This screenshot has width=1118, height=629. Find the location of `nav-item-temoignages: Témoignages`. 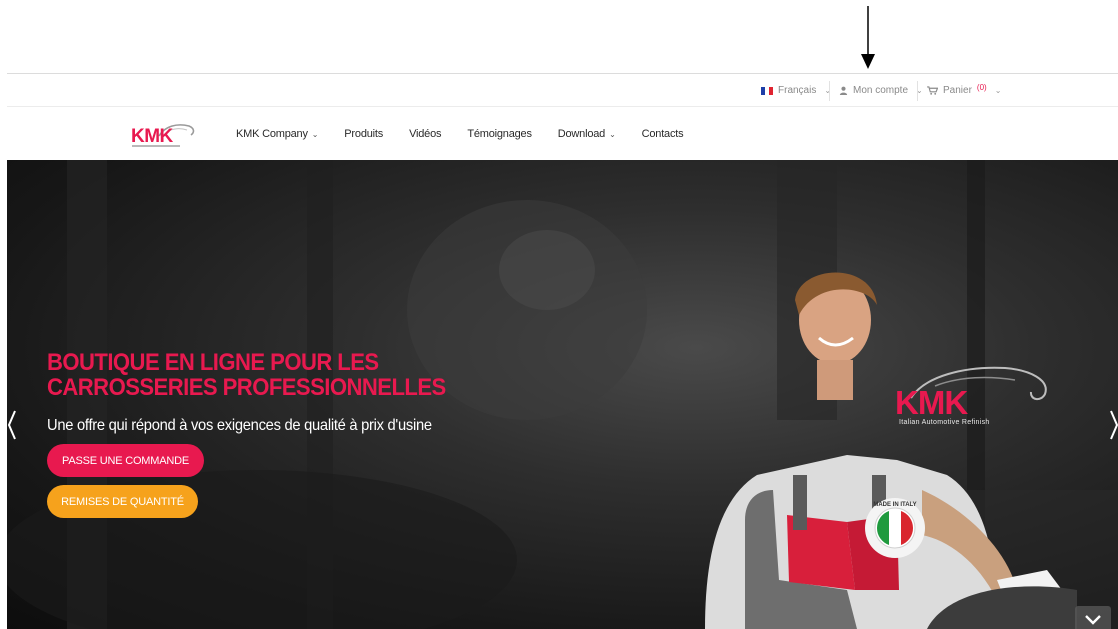

nav-item-temoignages: Témoignages is located at coordinates (499, 134).